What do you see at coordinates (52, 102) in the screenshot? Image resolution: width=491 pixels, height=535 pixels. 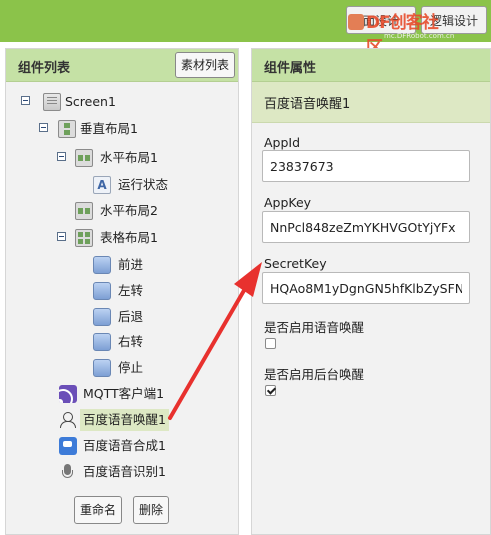 I see `screen-icon` at bounding box center [52, 102].